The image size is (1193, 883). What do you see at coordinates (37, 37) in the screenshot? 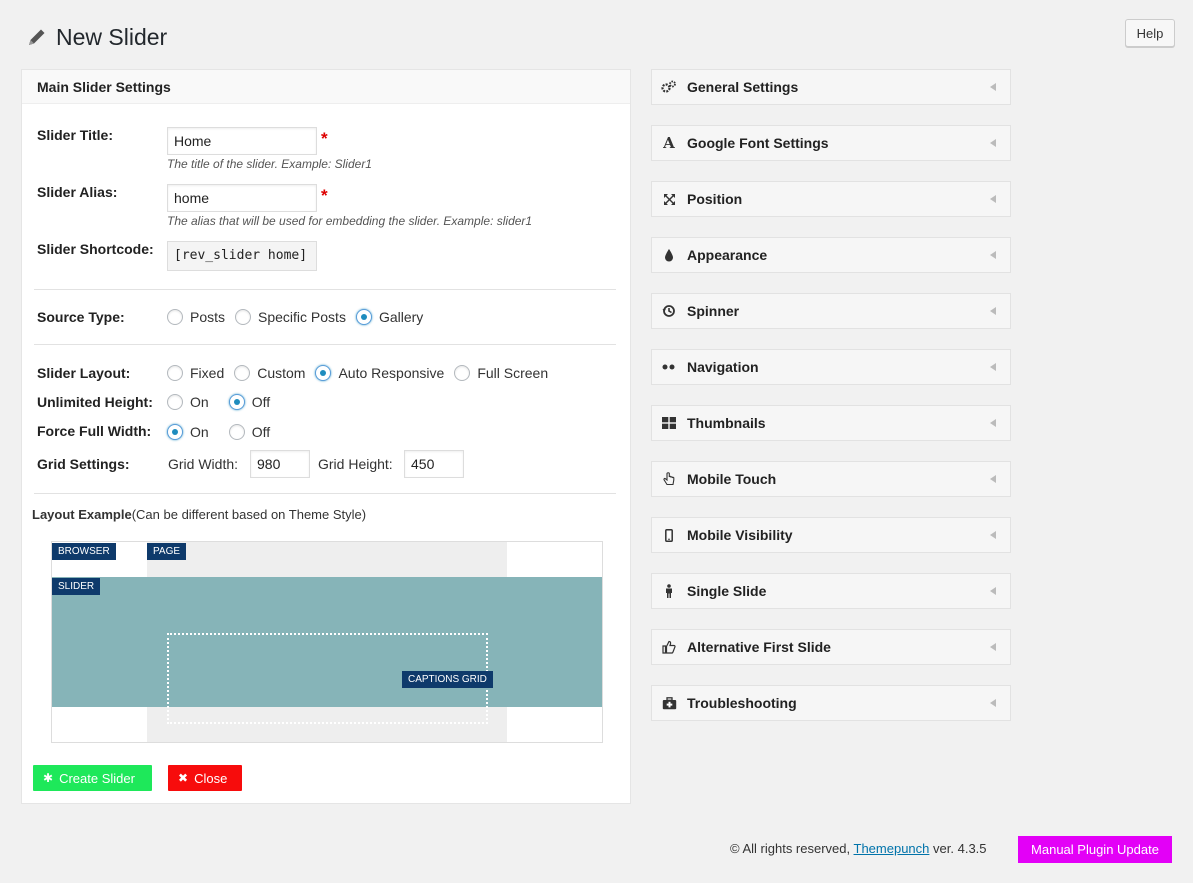
I see `pencil-icon` at bounding box center [37, 37].